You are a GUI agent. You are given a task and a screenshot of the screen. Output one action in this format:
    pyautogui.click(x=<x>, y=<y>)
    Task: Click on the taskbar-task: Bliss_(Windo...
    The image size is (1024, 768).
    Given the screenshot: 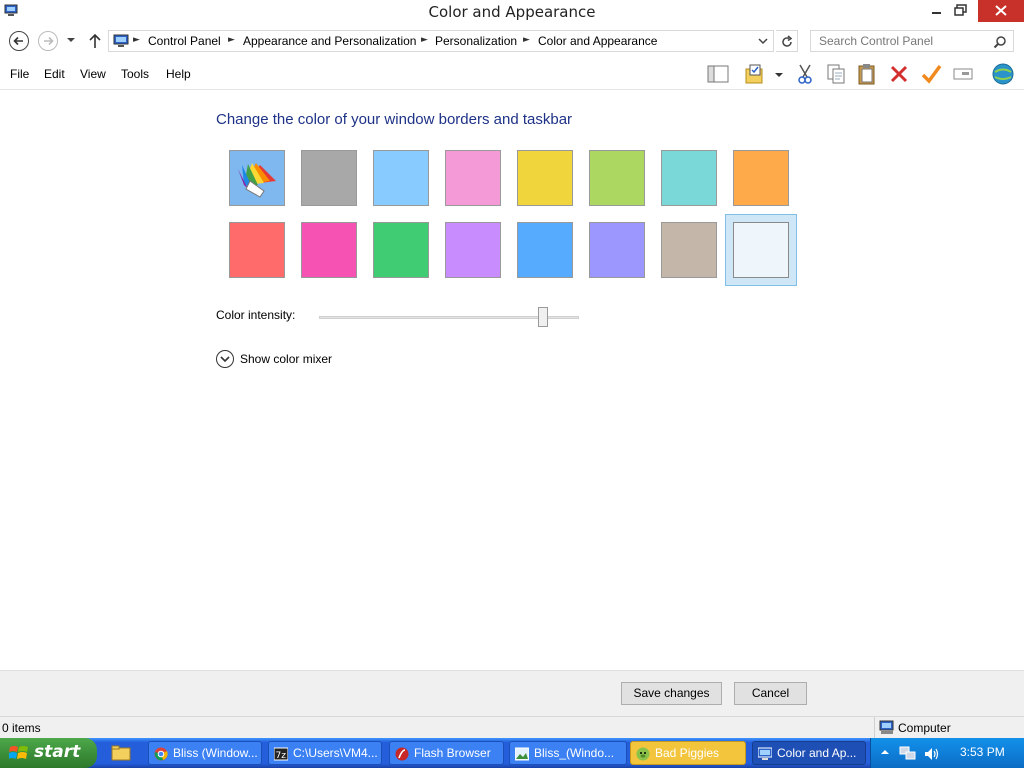 What is the action you would take?
    pyautogui.click(x=568, y=753)
    